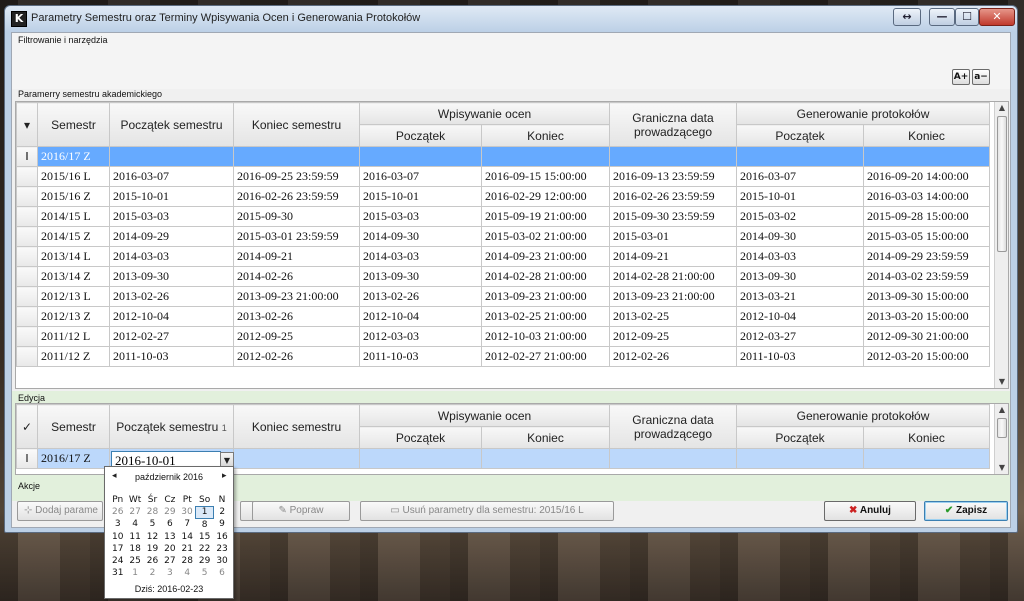 This screenshot has width=1024, height=601. Describe the element at coordinates (296, 156) in the screenshot. I see `cell-kon_sem` at that location.